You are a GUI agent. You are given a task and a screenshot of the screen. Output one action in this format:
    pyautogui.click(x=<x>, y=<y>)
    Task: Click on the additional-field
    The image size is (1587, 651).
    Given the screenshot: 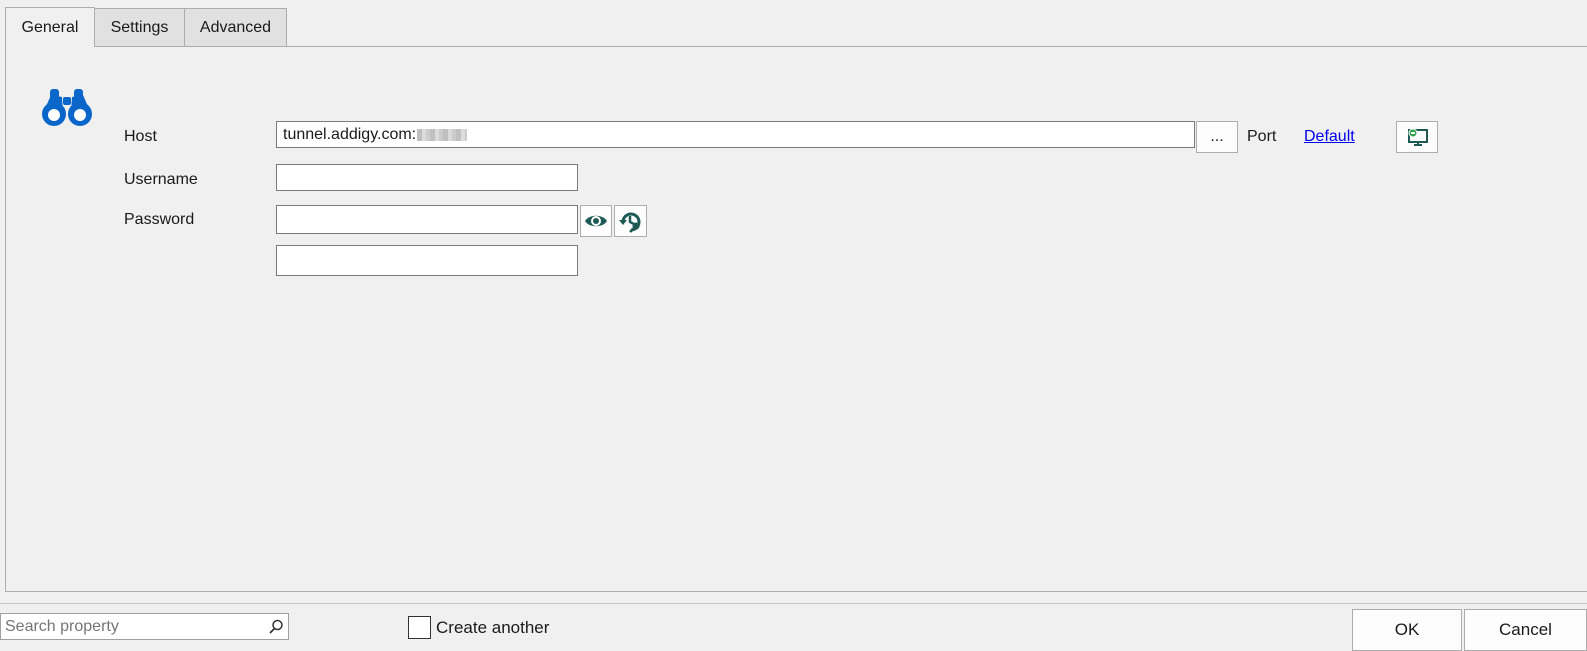 What is the action you would take?
    pyautogui.click(x=427, y=260)
    